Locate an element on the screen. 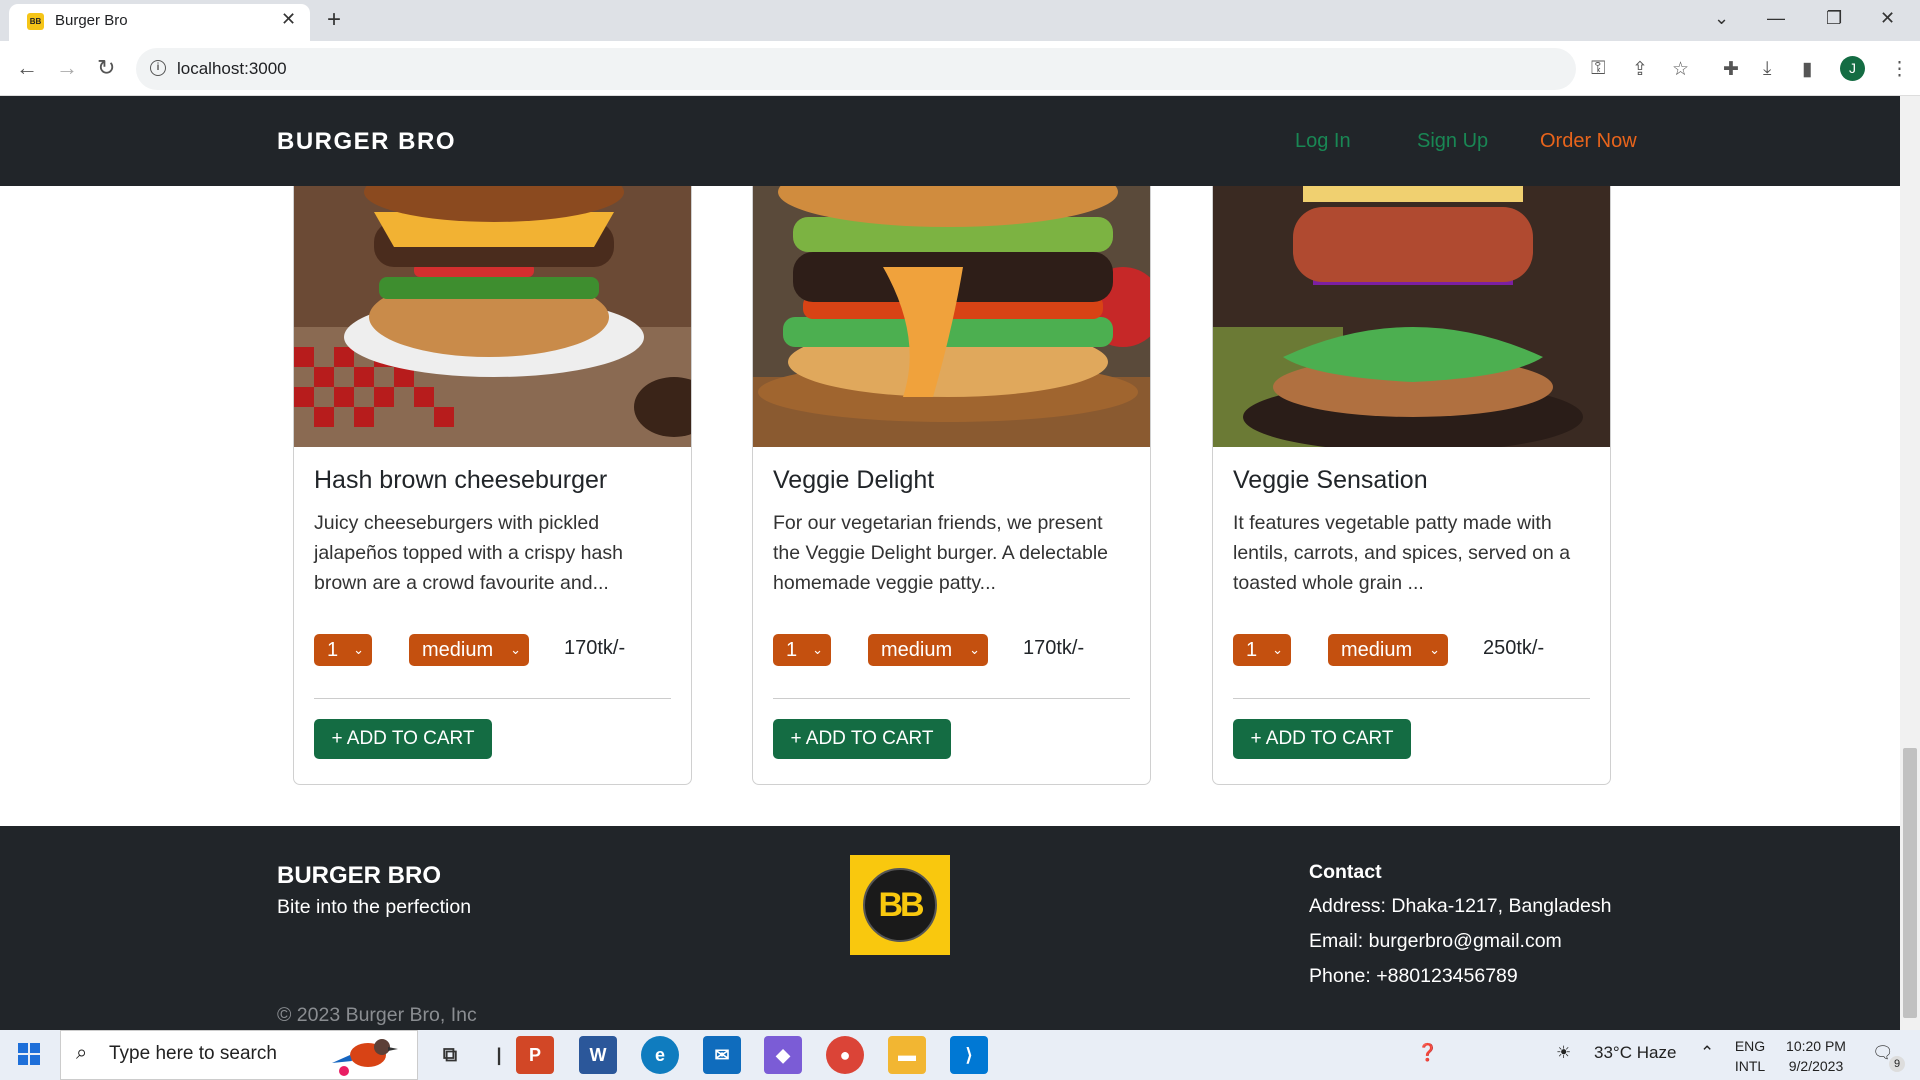 The width and height of the screenshot is (1920, 1080). product-price: 250tk/- is located at coordinates (1514, 648).